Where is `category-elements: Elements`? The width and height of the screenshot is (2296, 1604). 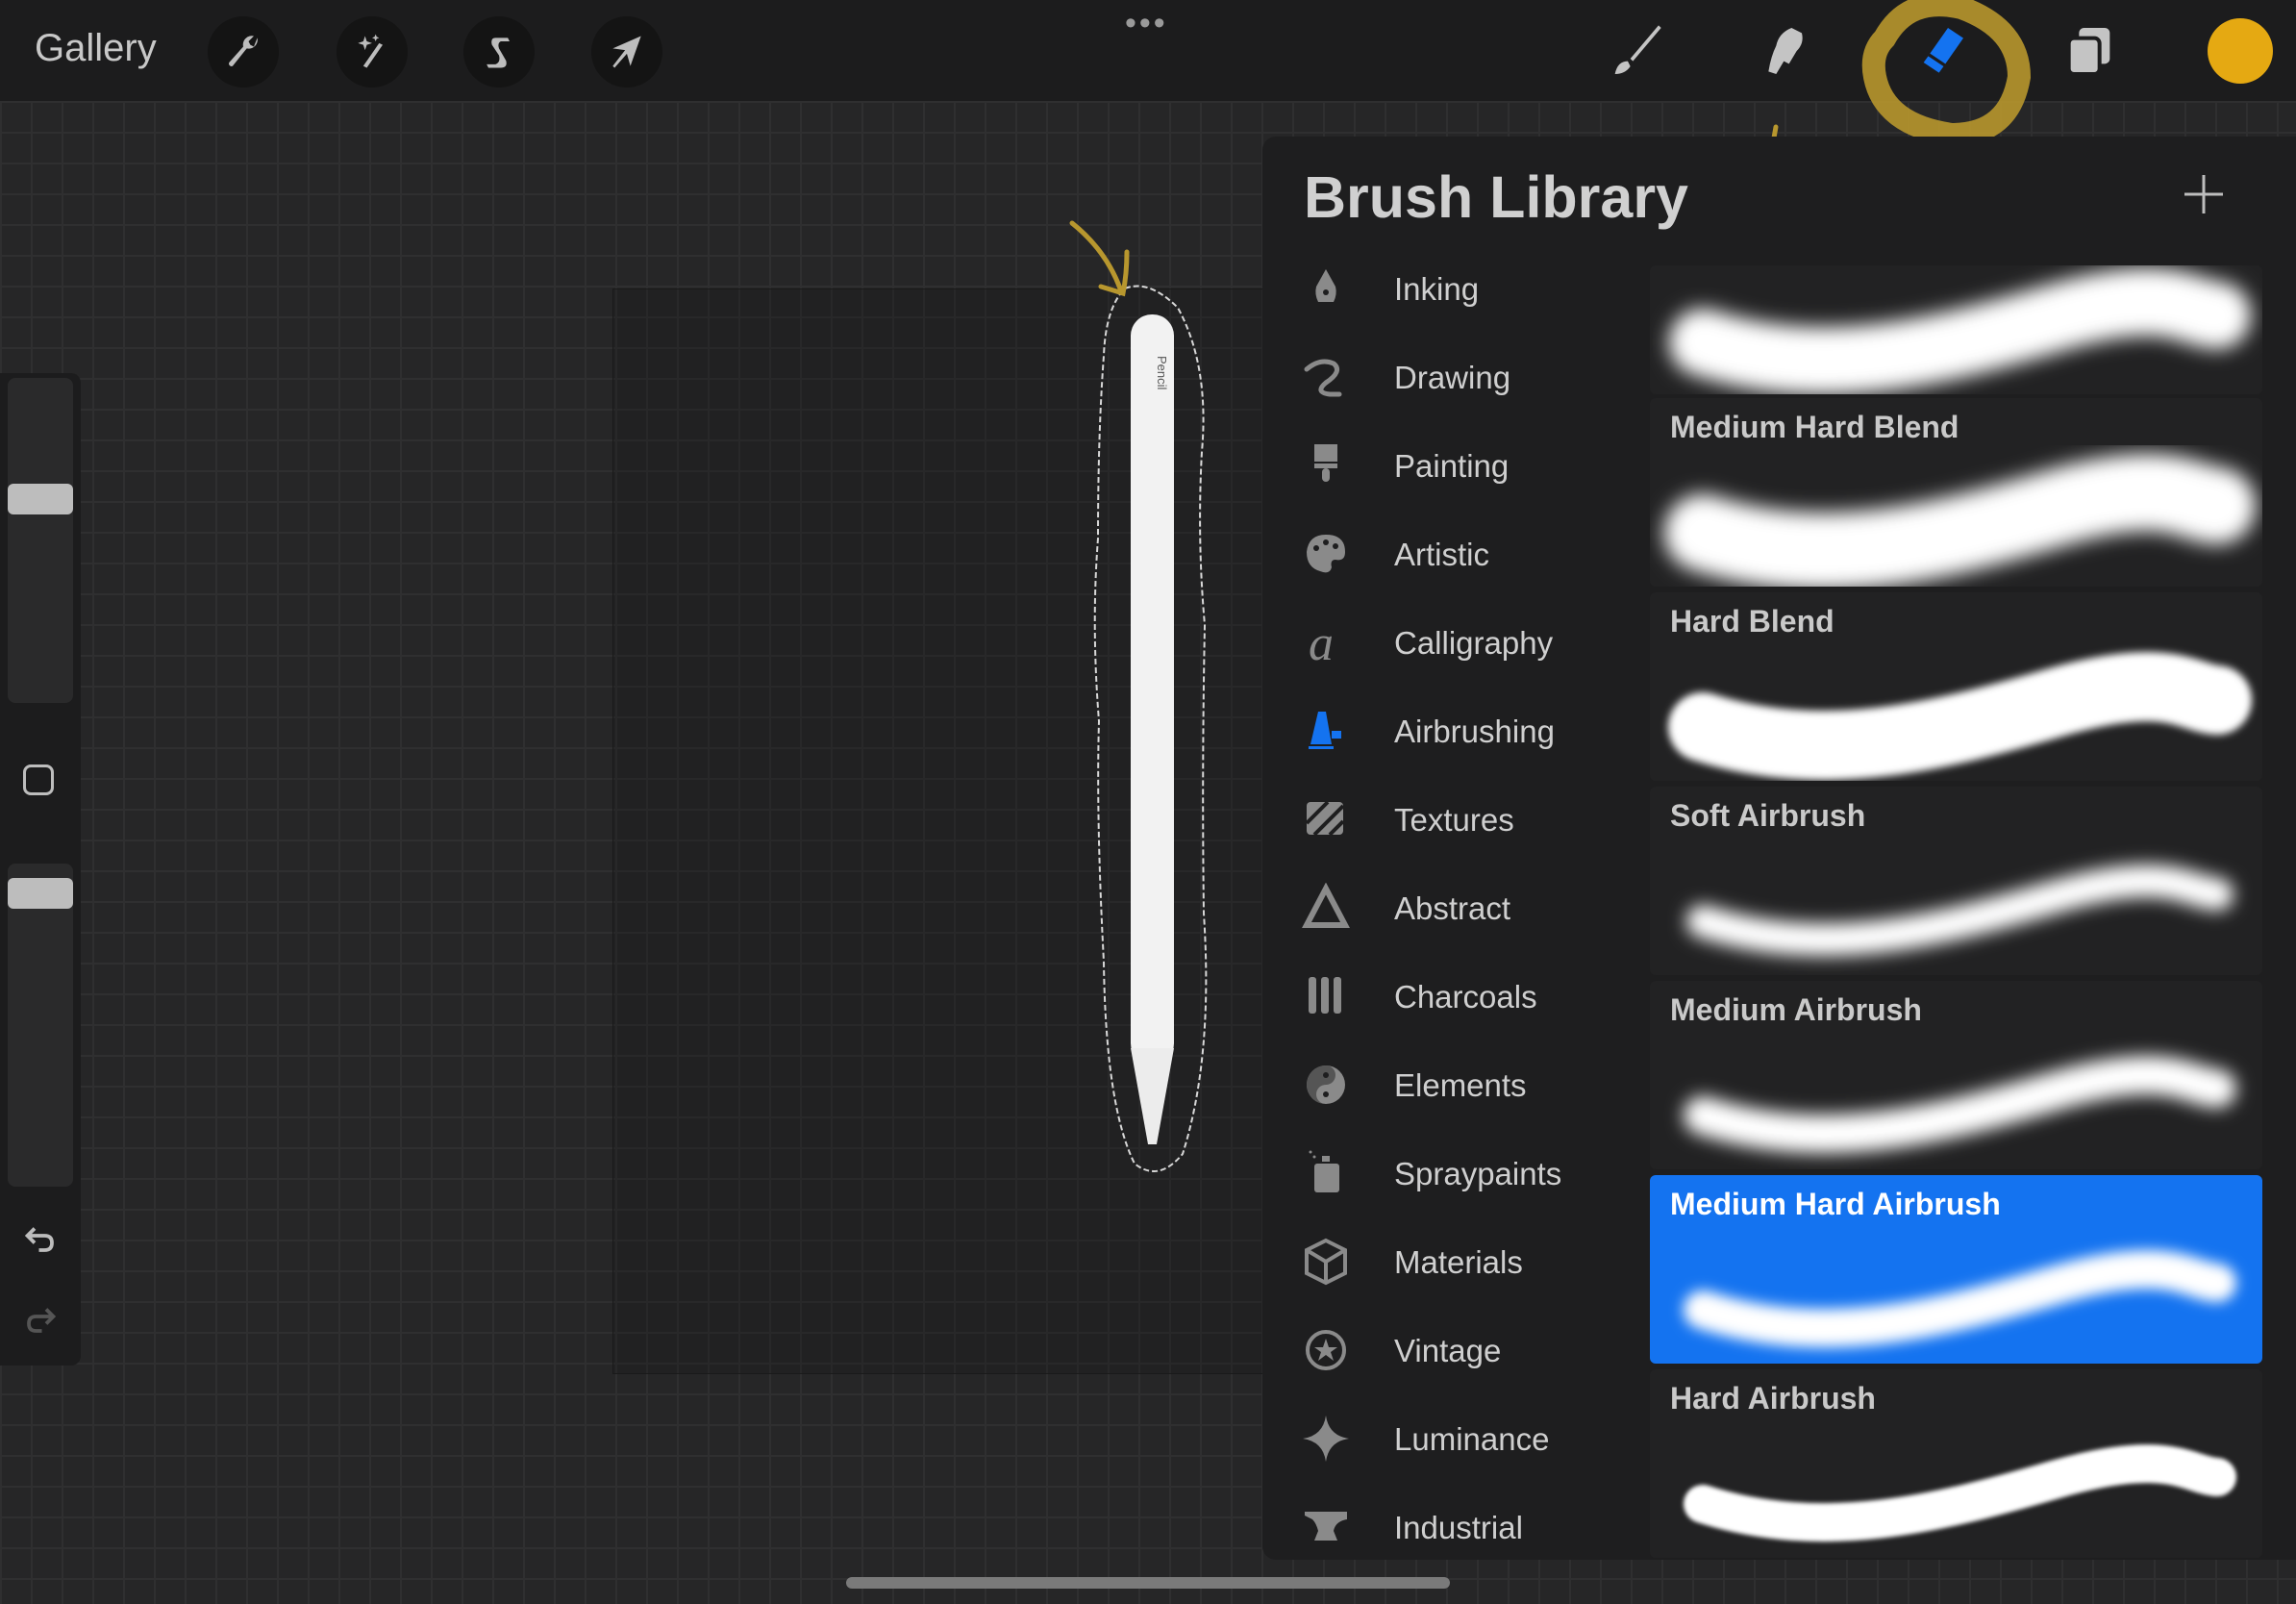
category-elements: Elements is located at coordinates (1454, 1084).